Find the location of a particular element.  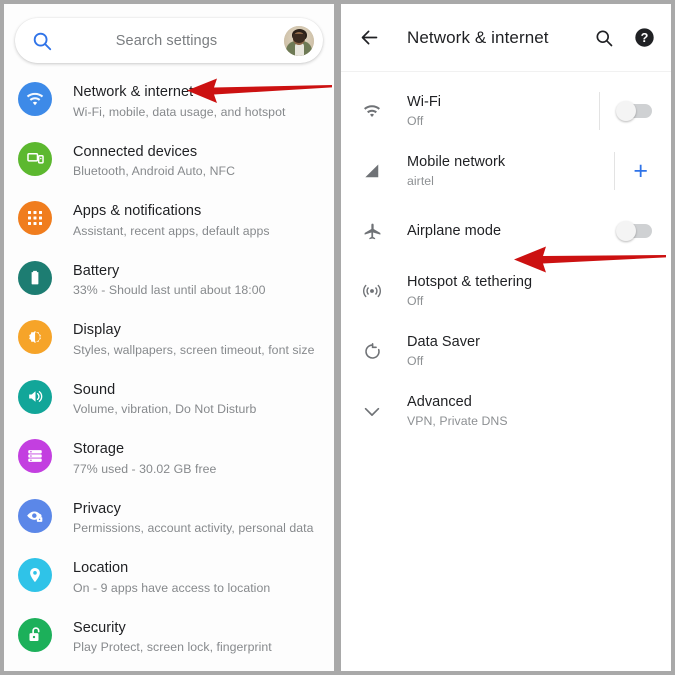

network-item-subtitle: VPN, Private DNS is located at coordinates (457, 420).